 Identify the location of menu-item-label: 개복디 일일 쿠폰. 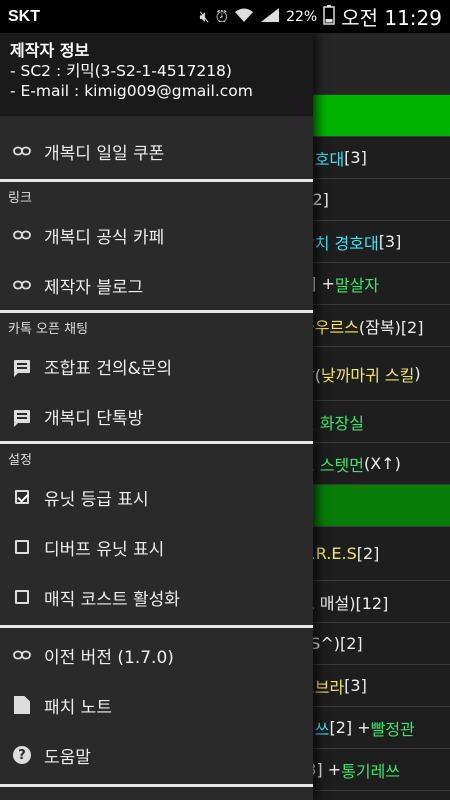
(104, 153).